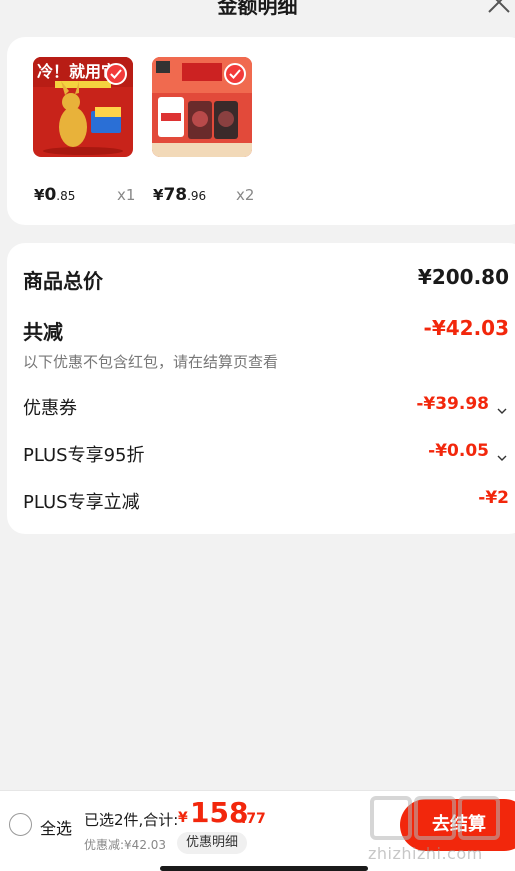 The height and width of the screenshot is (871, 515). Describe the element at coordinates (126, 195) in the screenshot. I see `product-quantity: x1` at that location.